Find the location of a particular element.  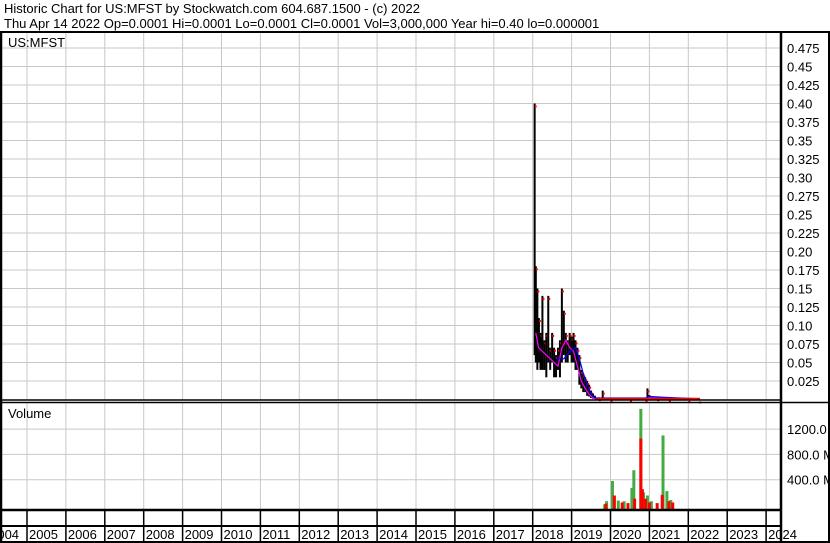

year-label: 2019 is located at coordinates (588, 534).